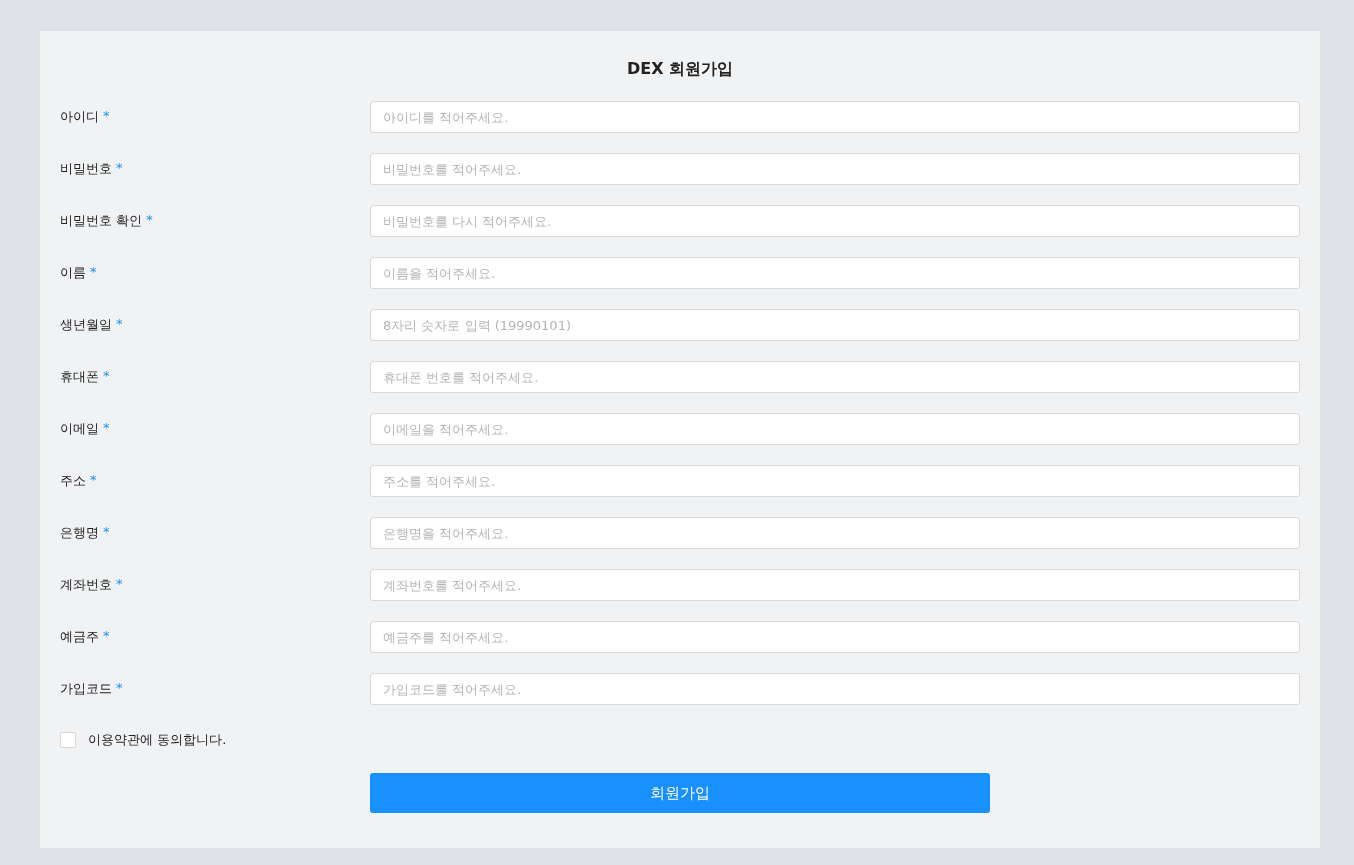  What do you see at coordinates (86, 585) in the screenshot?
I see `field-label: 계좌번호` at bounding box center [86, 585].